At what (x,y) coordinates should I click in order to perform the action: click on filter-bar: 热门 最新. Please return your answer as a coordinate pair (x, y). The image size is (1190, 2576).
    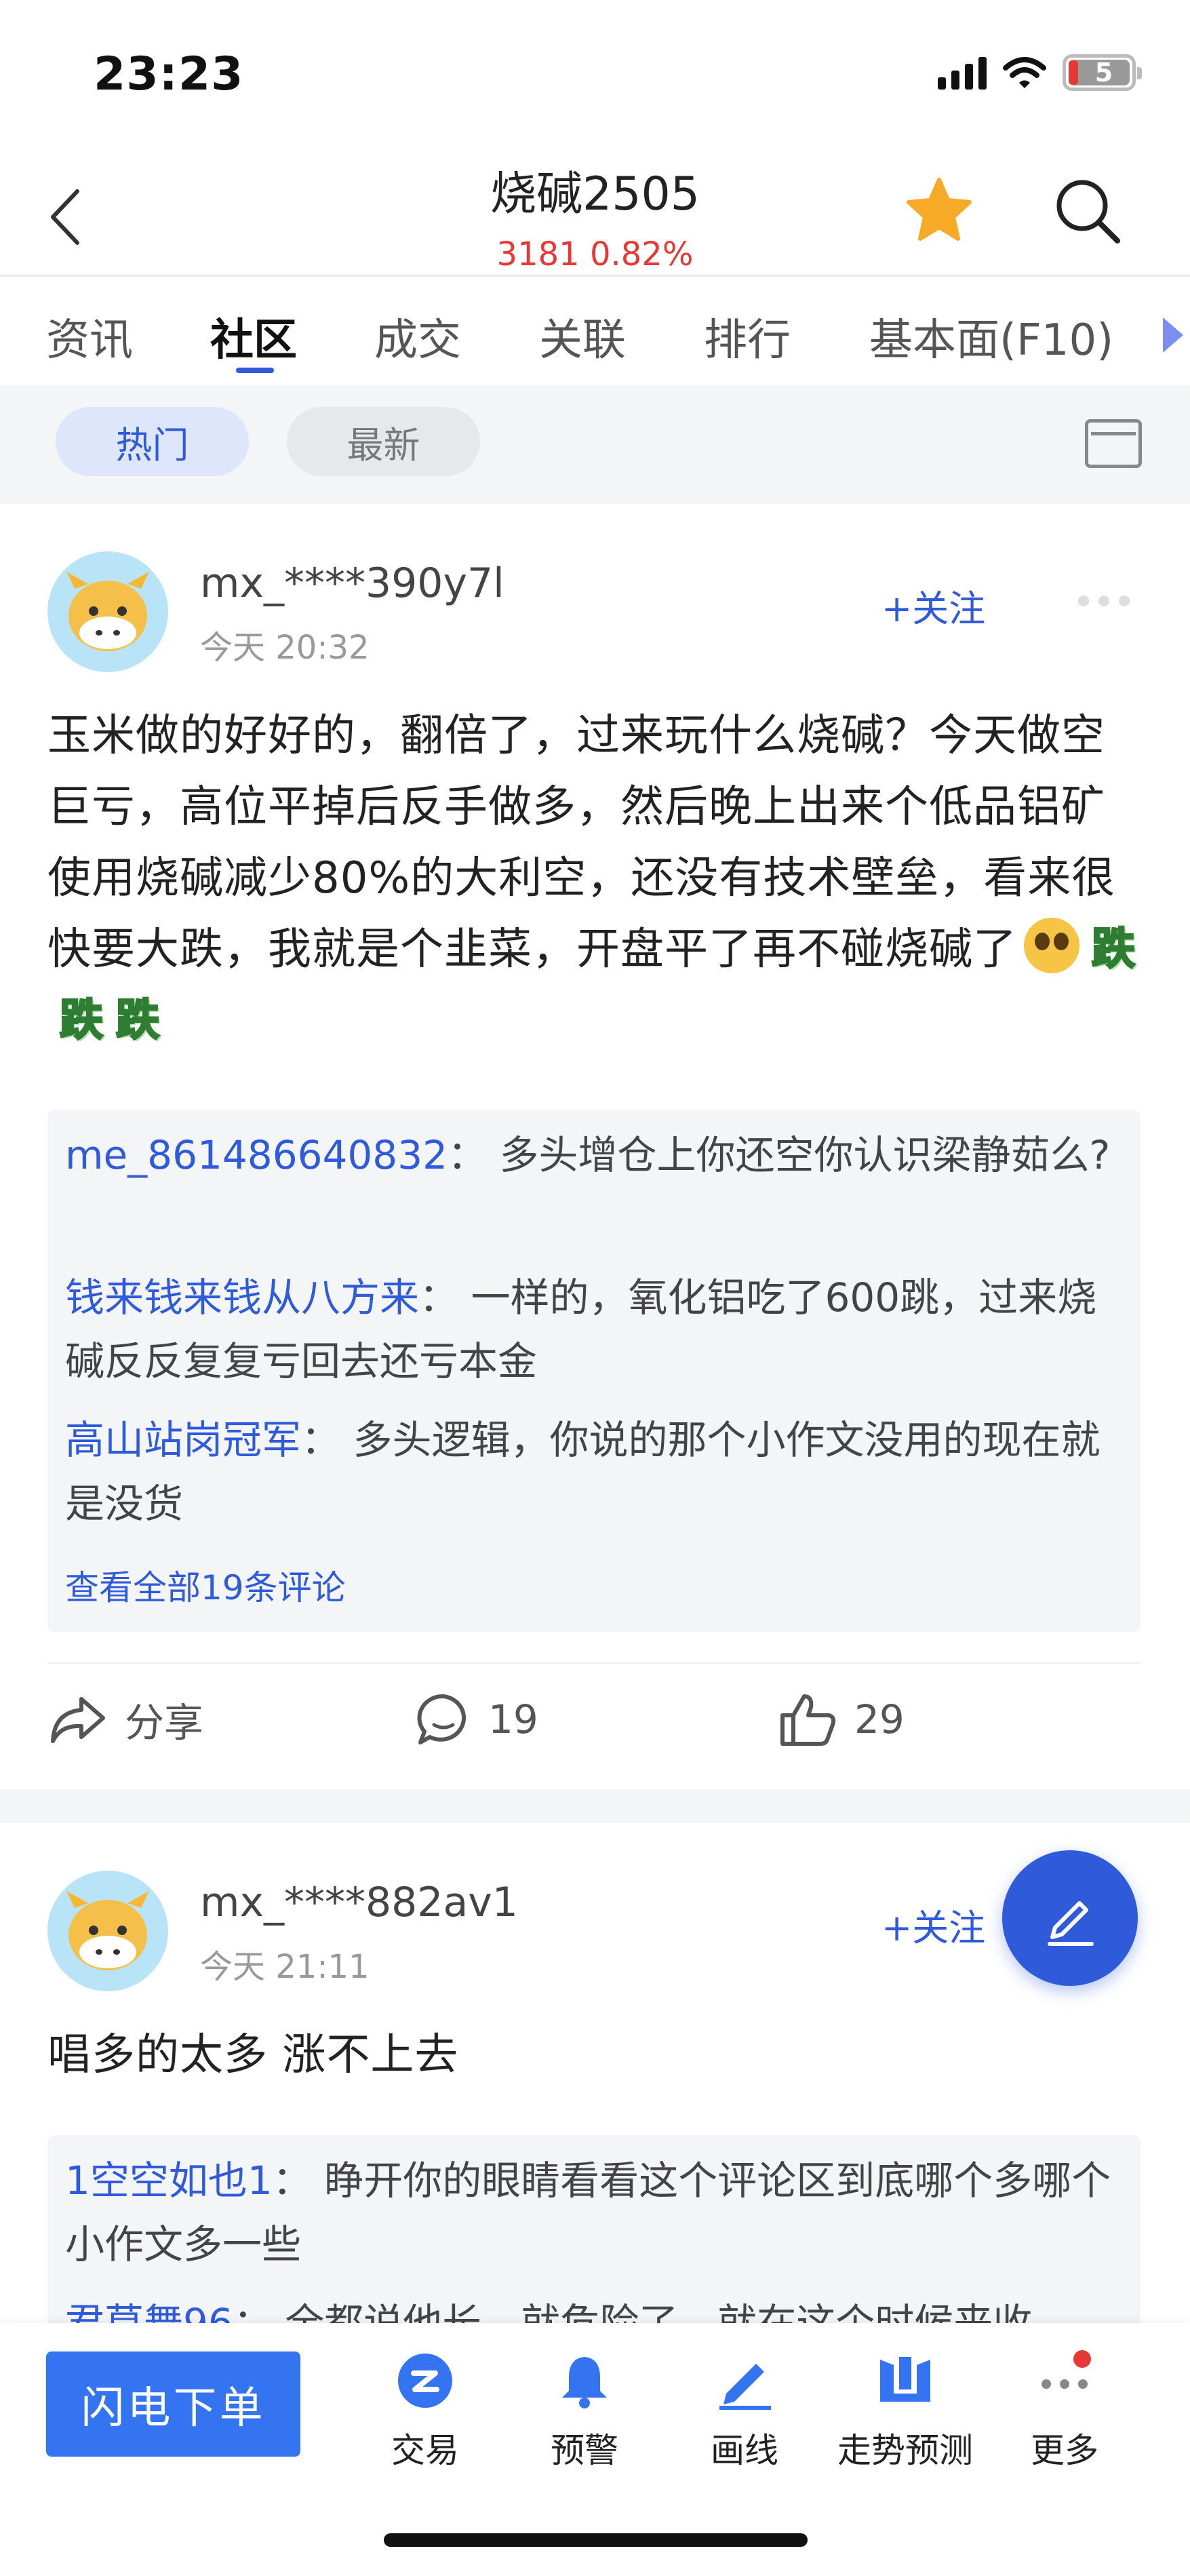
    Looking at the image, I should click on (595, 444).